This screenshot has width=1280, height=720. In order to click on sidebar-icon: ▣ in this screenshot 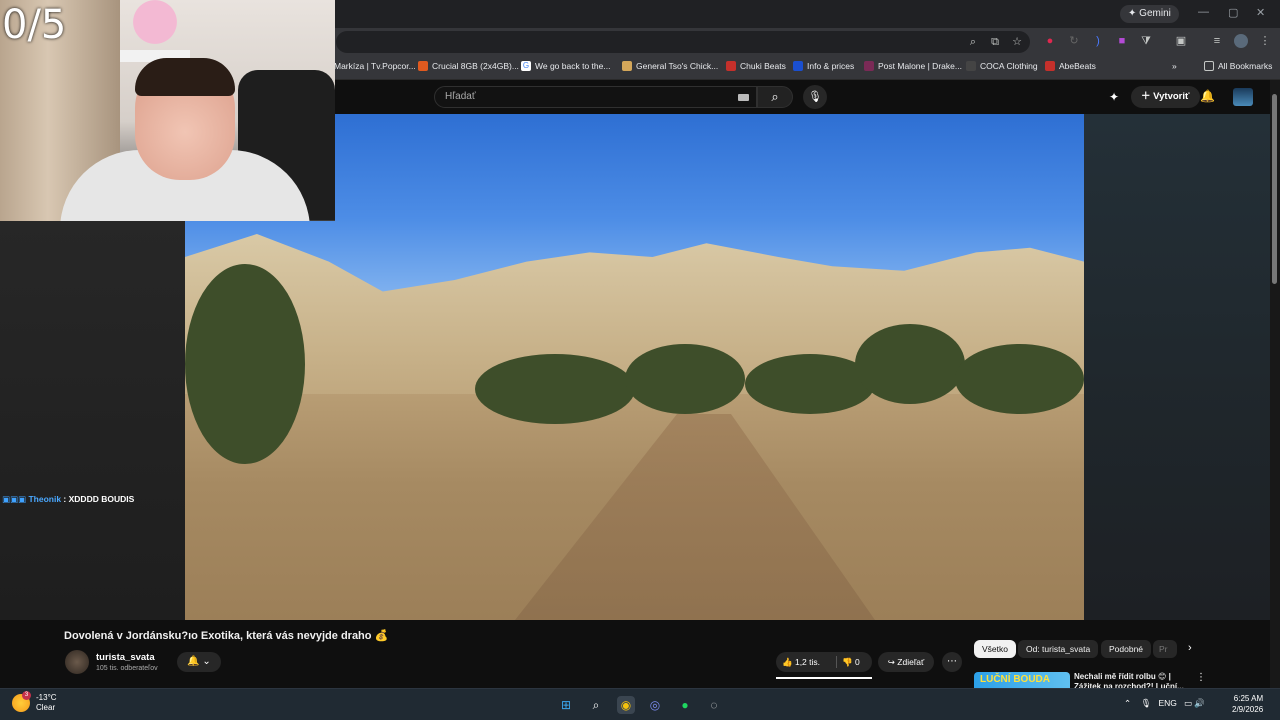, I will do `click(1181, 41)`.